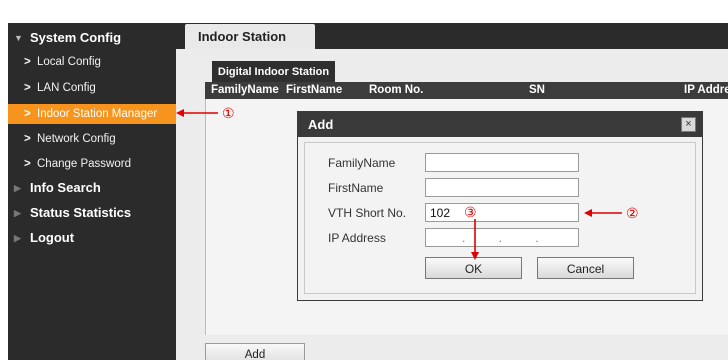  Describe the element at coordinates (228, 113) in the screenshot. I see `annotation-step-1: ①` at that location.